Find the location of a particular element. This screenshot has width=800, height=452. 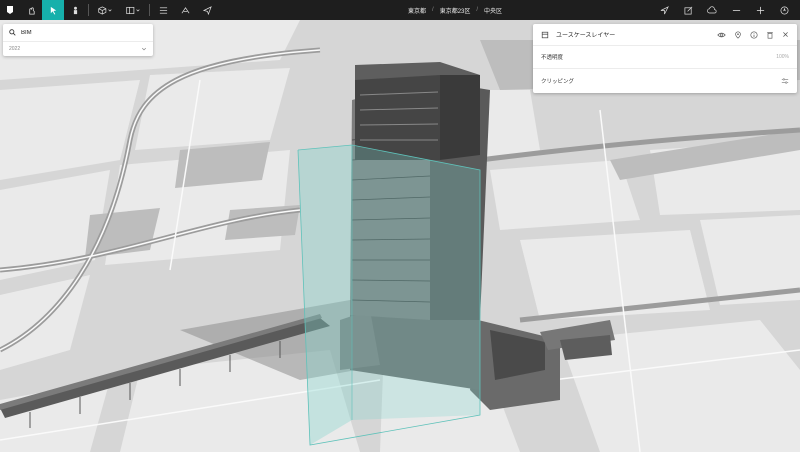

list-tool-icon is located at coordinates (163, 10).